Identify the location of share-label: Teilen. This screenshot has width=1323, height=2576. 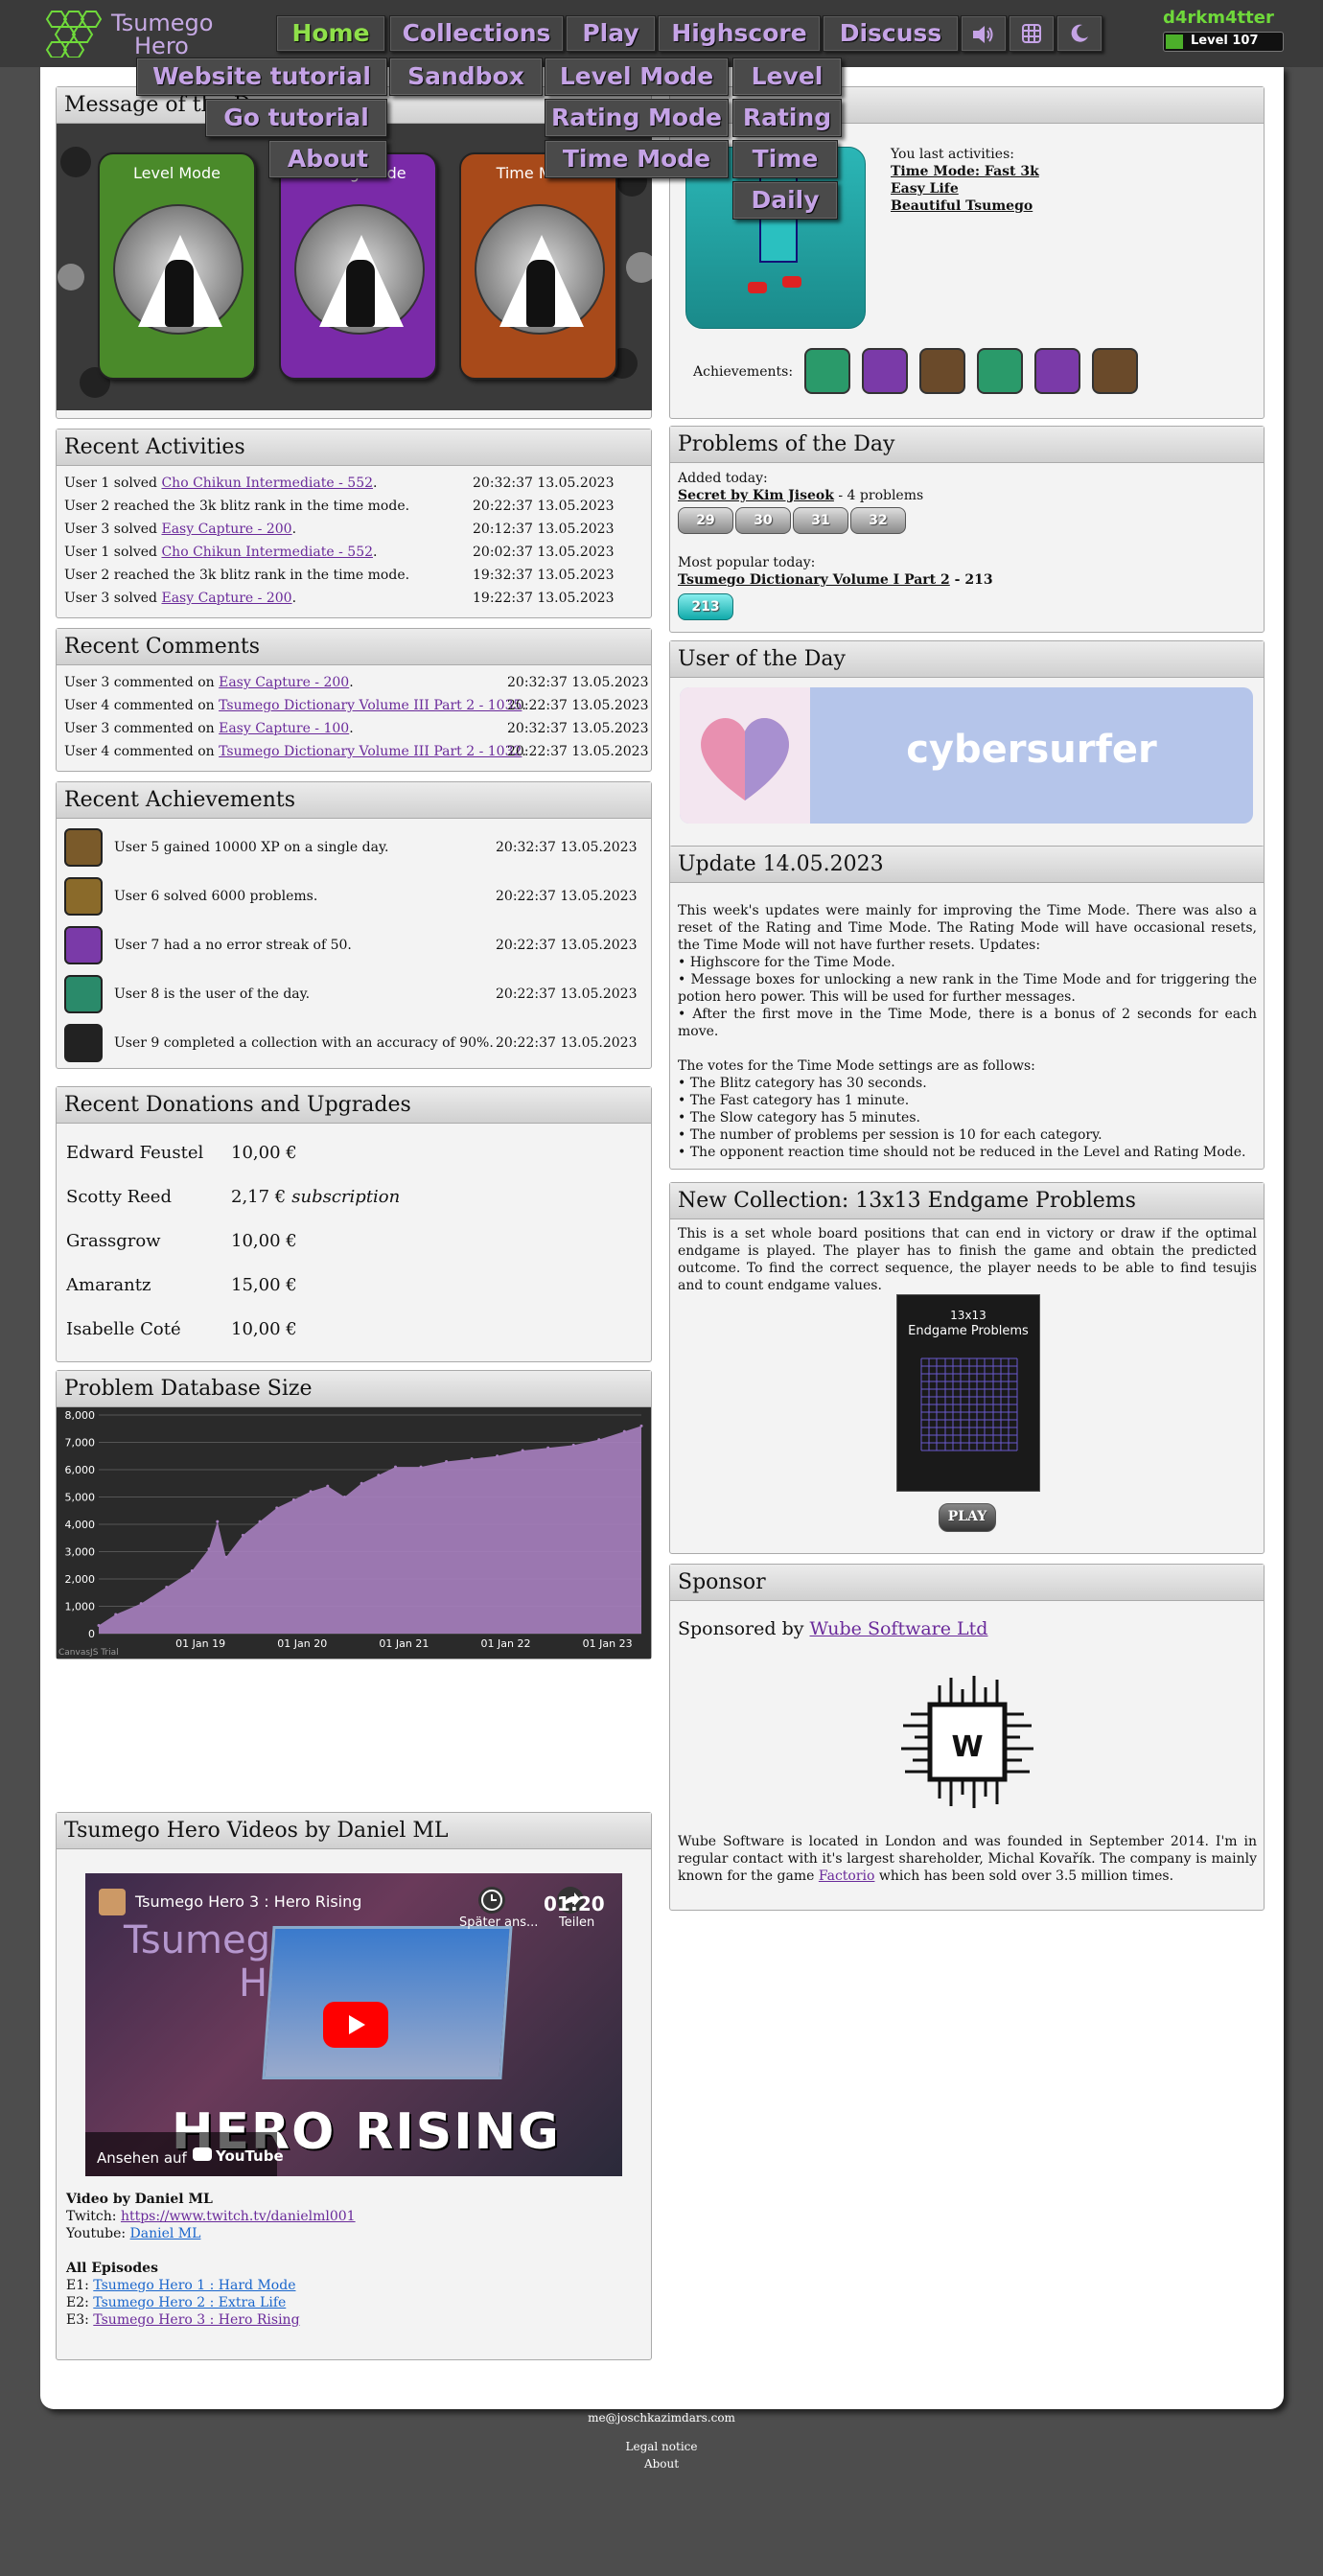
(576, 1923).